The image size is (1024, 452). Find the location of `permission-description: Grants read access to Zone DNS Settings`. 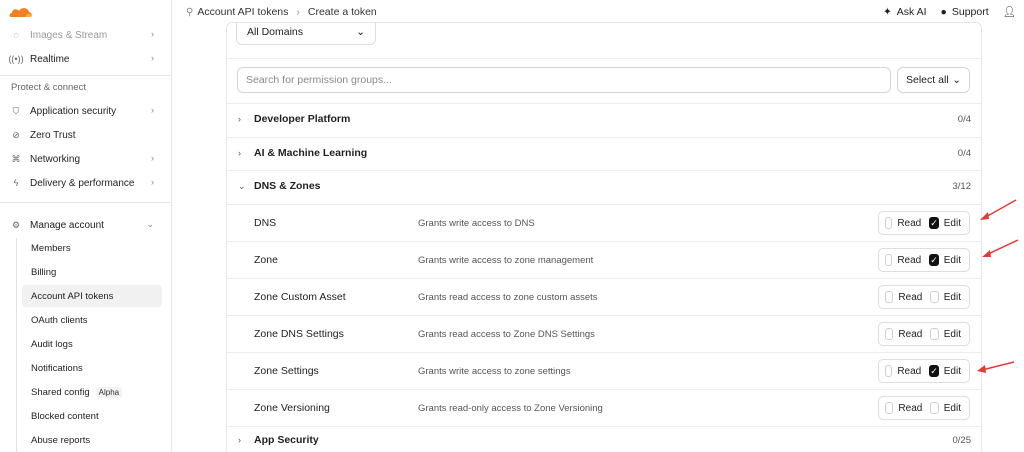

permission-description: Grants read access to Zone DNS Settings is located at coordinates (506, 334).